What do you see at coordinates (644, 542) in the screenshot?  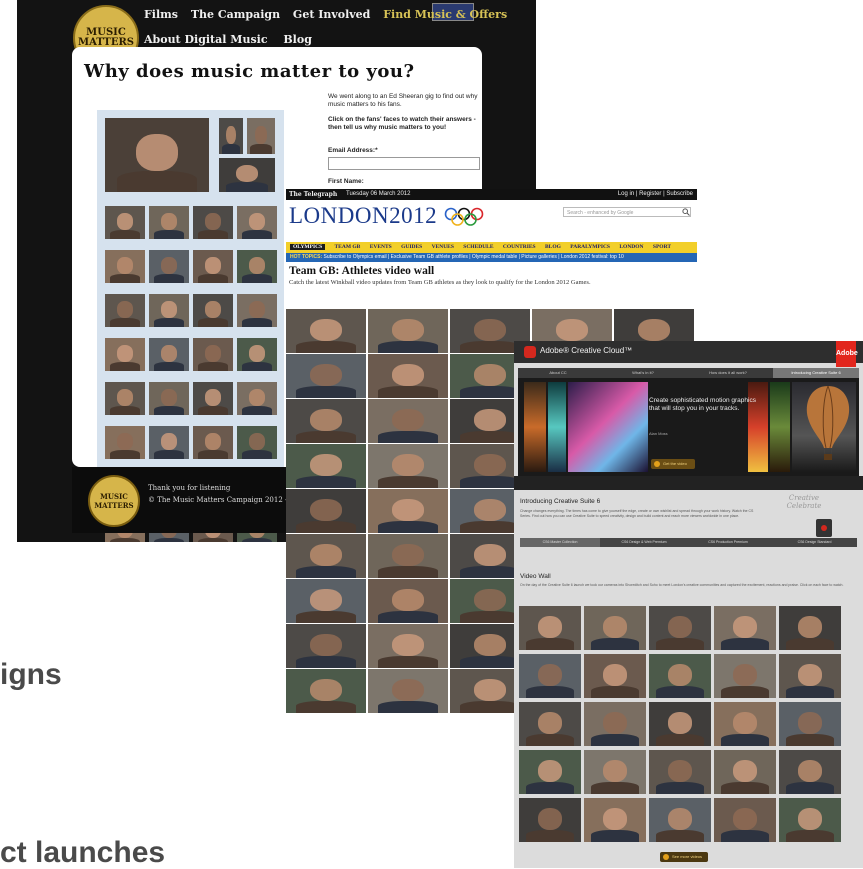 I see `tab-design-web-premium: CS6 Design & Web Premium` at bounding box center [644, 542].